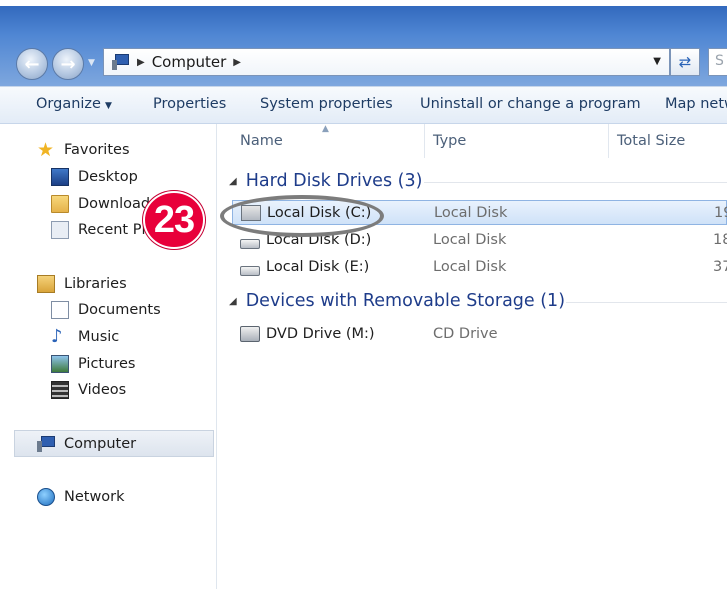 The image size is (727, 589). What do you see at coordinates (363, 3) in the screenshot?
I see `top-margin` at bounding box center [363, 3].